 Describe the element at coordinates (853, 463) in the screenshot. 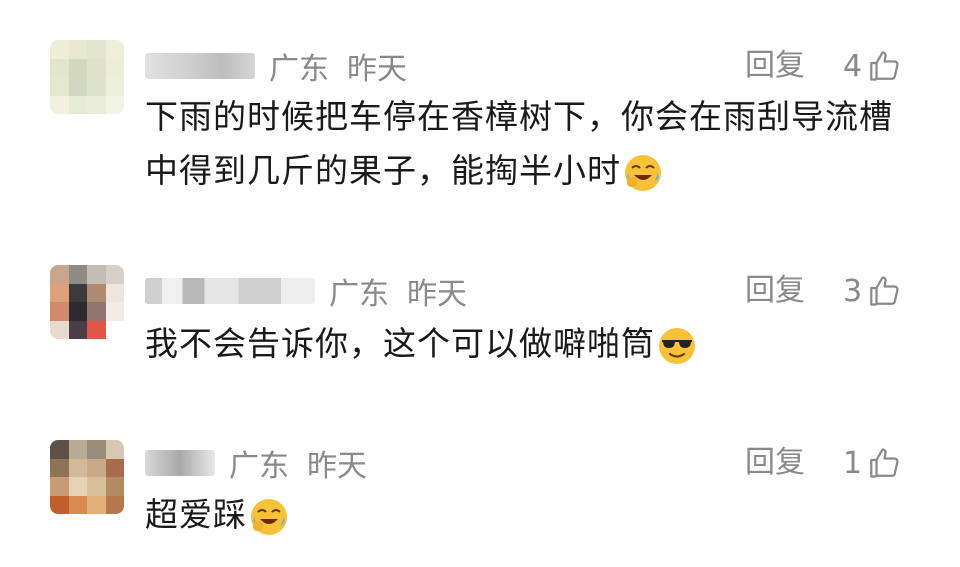

I see `like-count: 1` at that location.